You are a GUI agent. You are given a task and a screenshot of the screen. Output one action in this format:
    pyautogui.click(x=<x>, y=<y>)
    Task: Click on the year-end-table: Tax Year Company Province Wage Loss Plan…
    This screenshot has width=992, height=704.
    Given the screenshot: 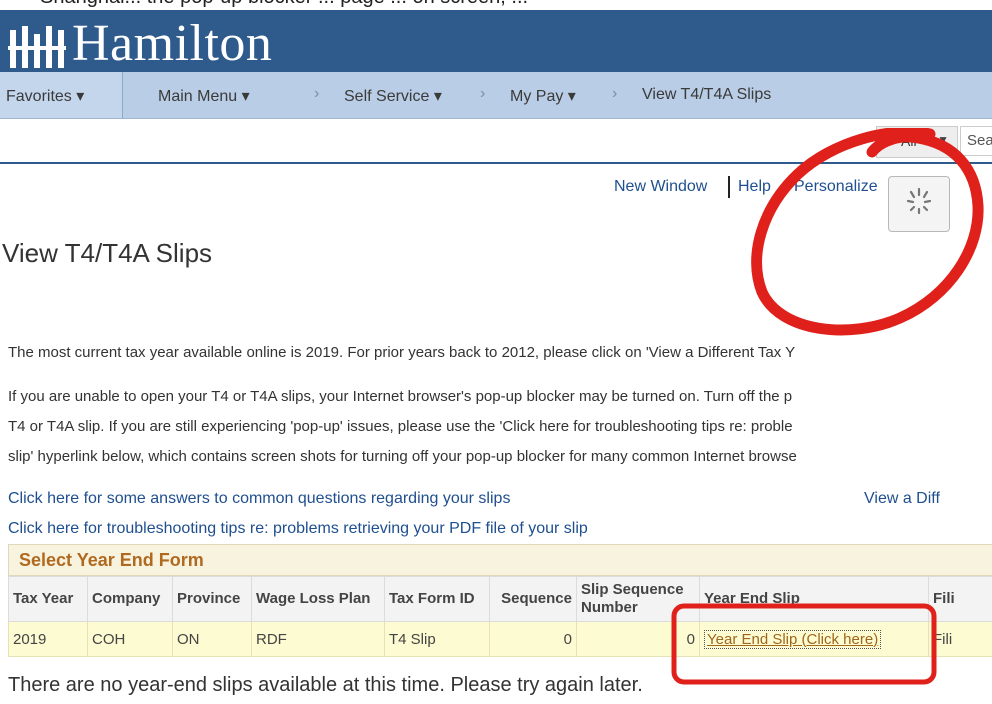 What is the action you would take?
    pyautogui.click(x=500, y=616)
    